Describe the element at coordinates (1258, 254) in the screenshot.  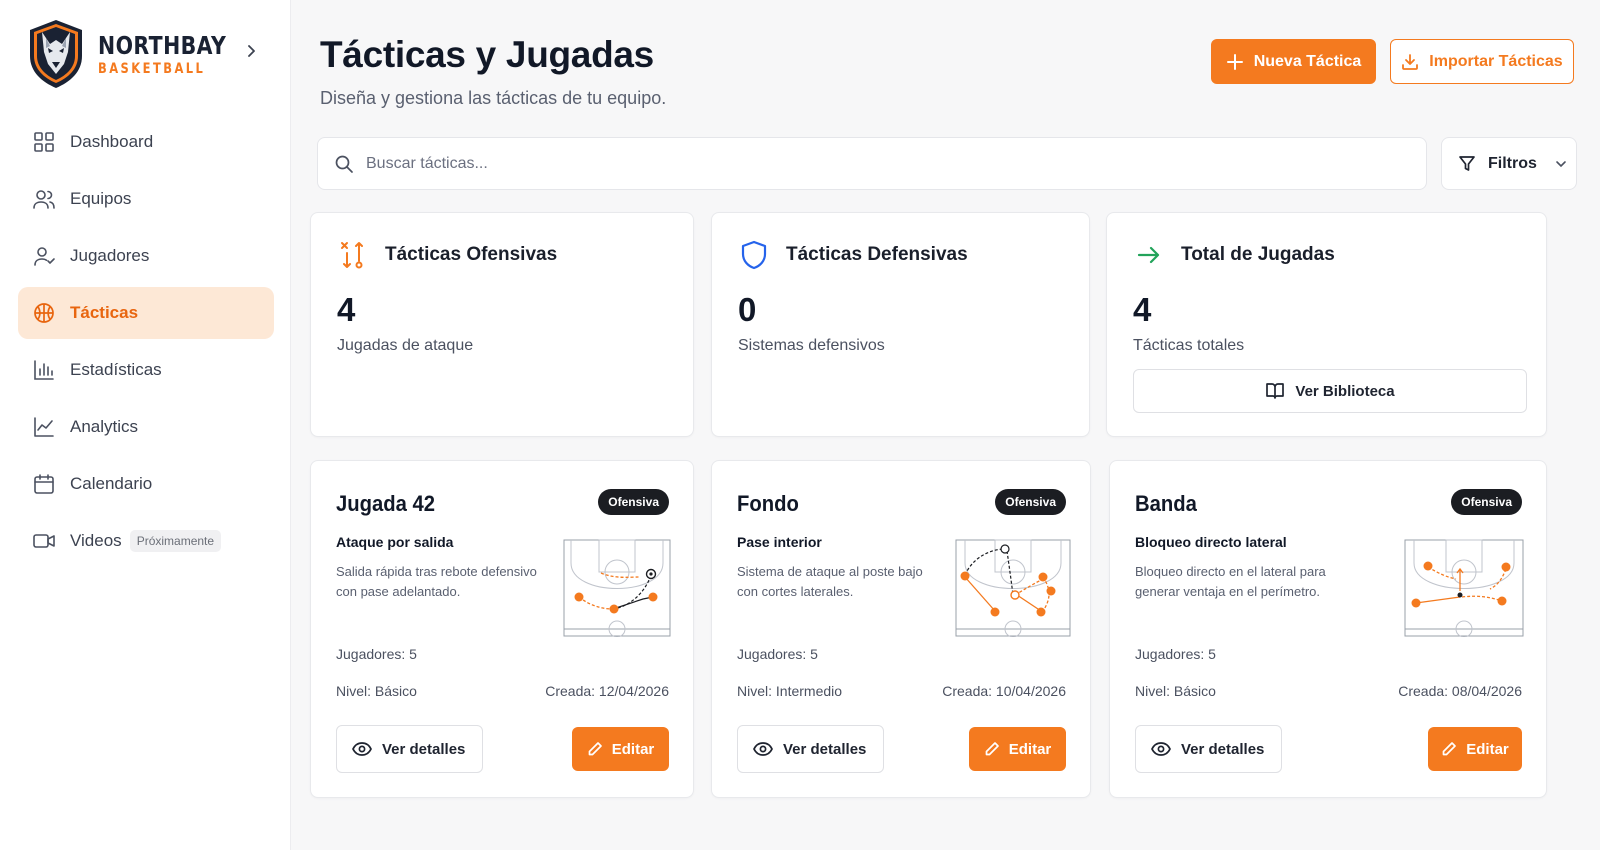
I see `stat-title: Total de Jugadas` at that location.